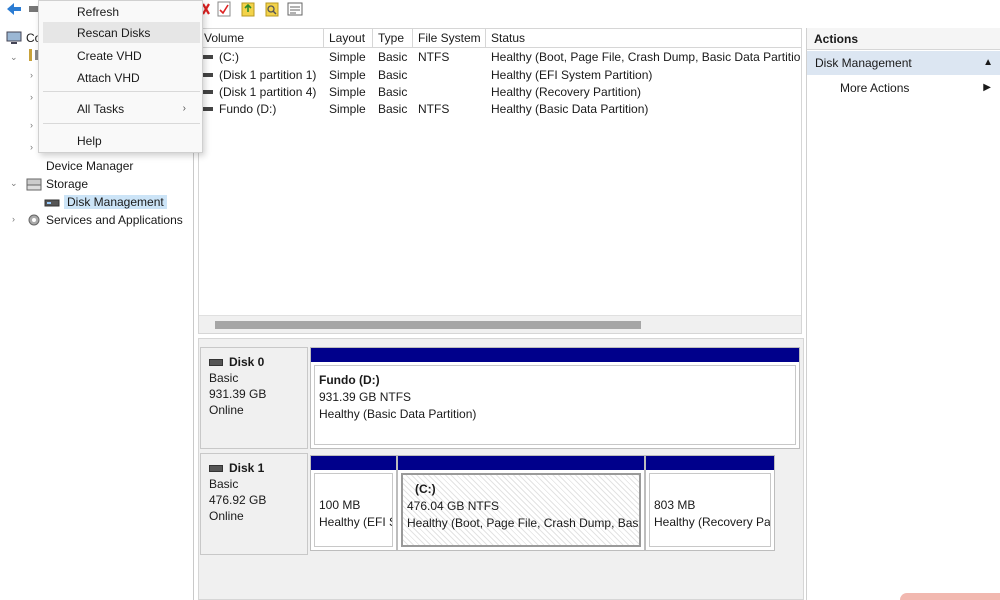  I want to click on partition-status: Healthy (EFI S, so click(356, 522).